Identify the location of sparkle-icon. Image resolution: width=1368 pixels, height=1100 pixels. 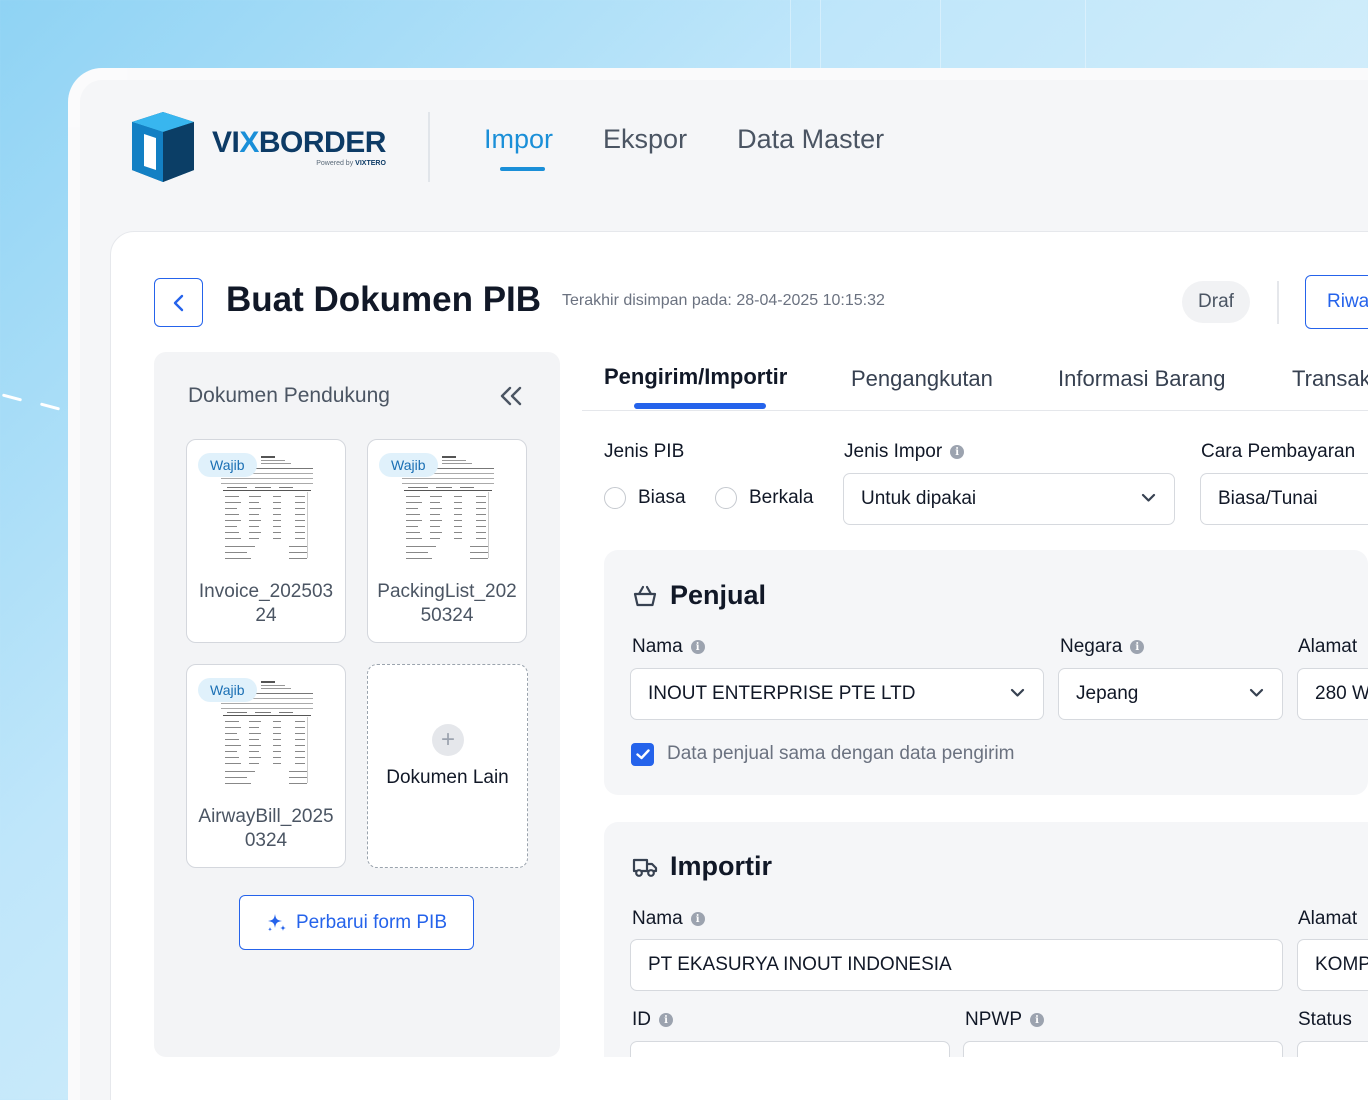
(277, 922).